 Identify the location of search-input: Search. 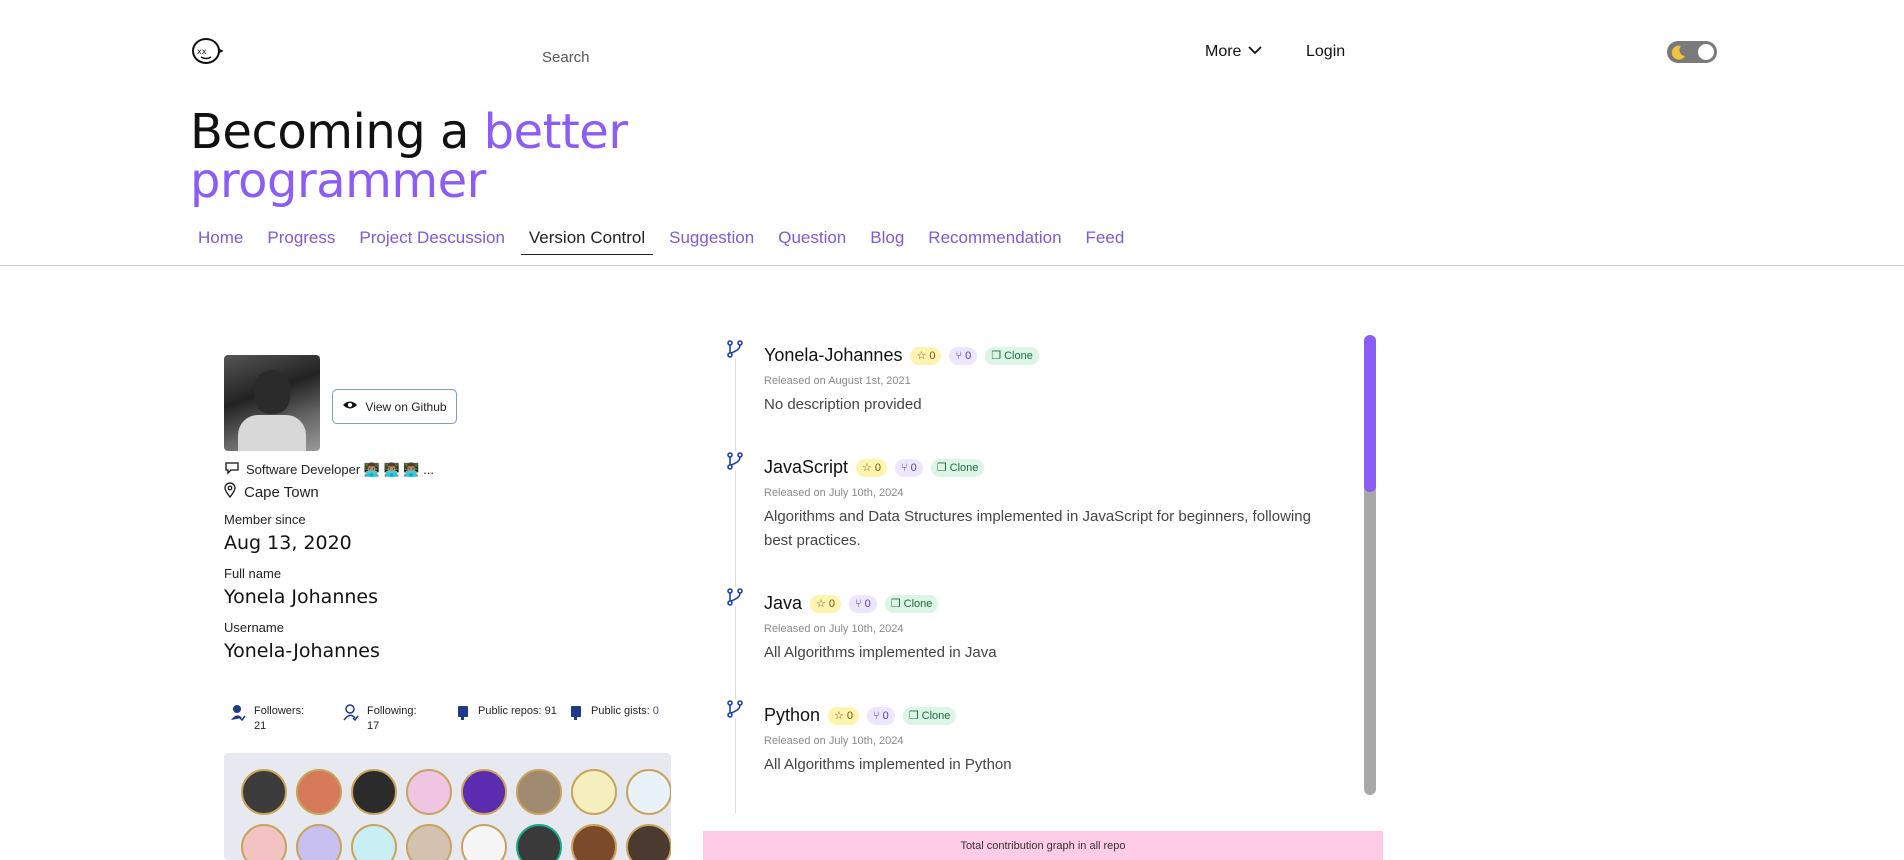
(566, 57).